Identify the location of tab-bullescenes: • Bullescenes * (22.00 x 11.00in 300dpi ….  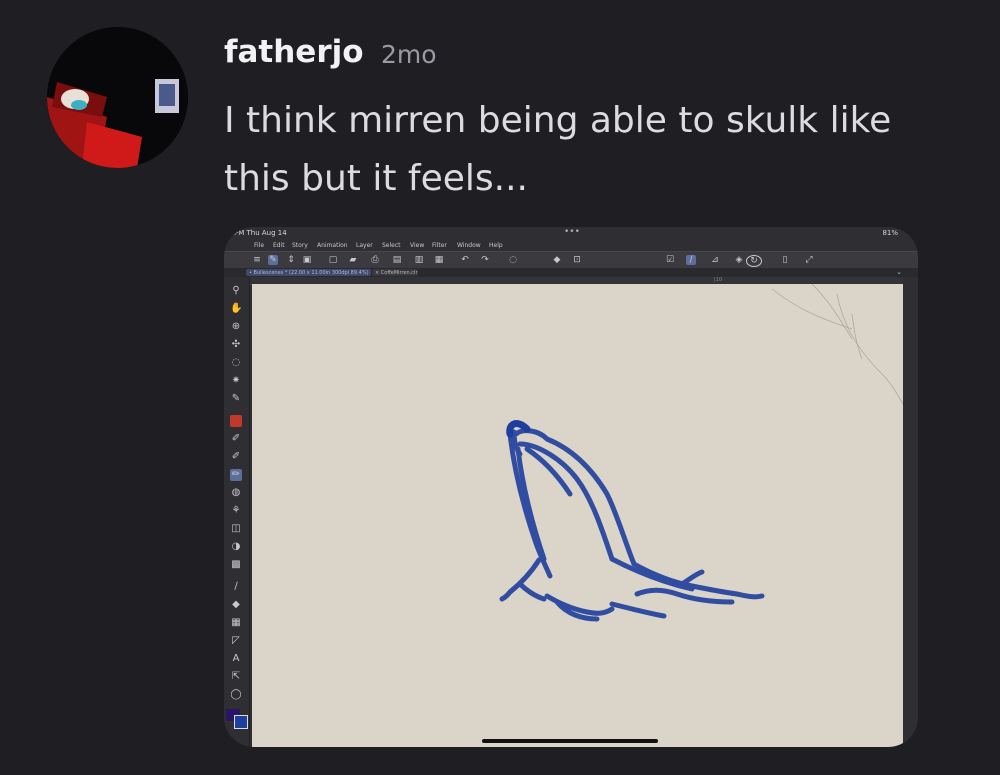
(308, 272).